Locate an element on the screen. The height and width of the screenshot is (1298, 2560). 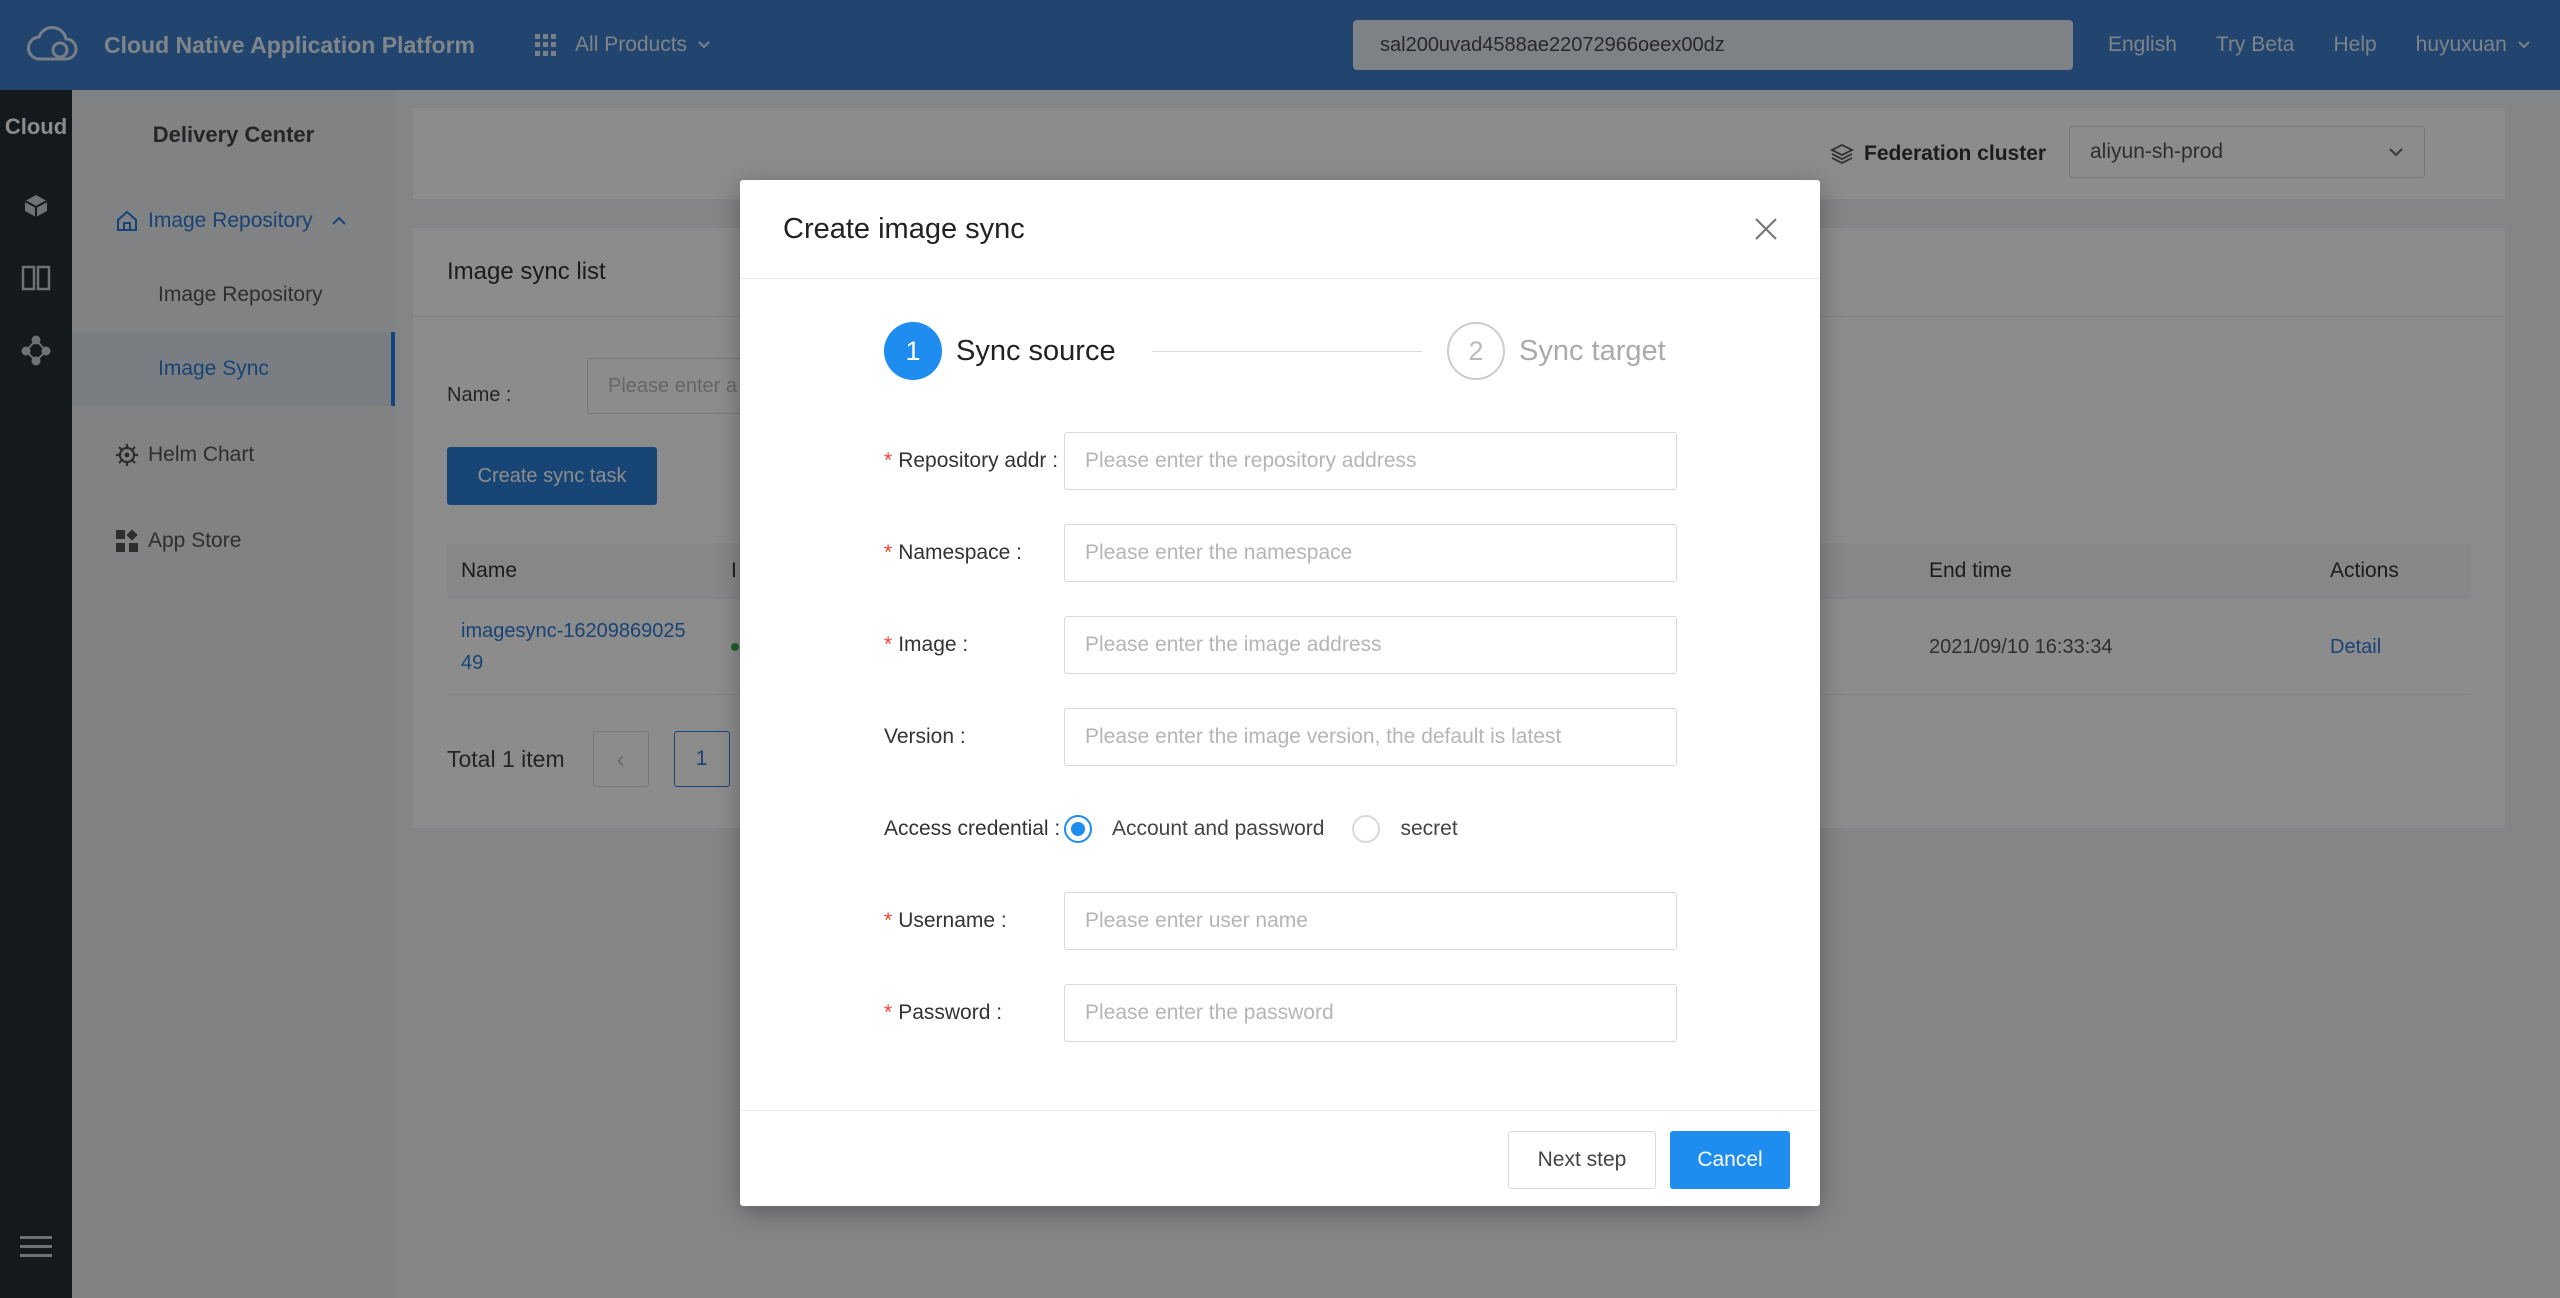
access-credential-label: Access credential : is located at coordinates (972, 828).